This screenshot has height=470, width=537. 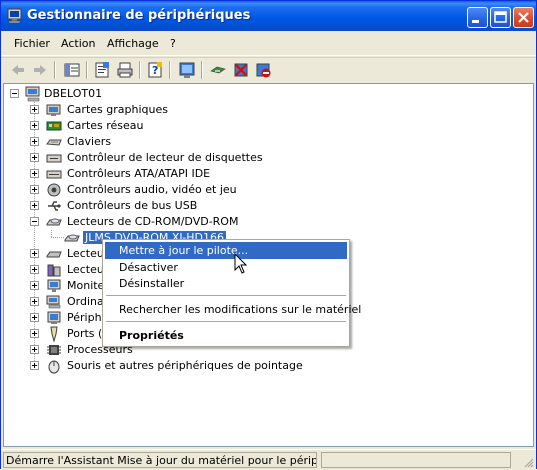 What do you see at coordinates (54, 334) in the screenshot?
I see `port-icon` at bounding box center [54, 334].